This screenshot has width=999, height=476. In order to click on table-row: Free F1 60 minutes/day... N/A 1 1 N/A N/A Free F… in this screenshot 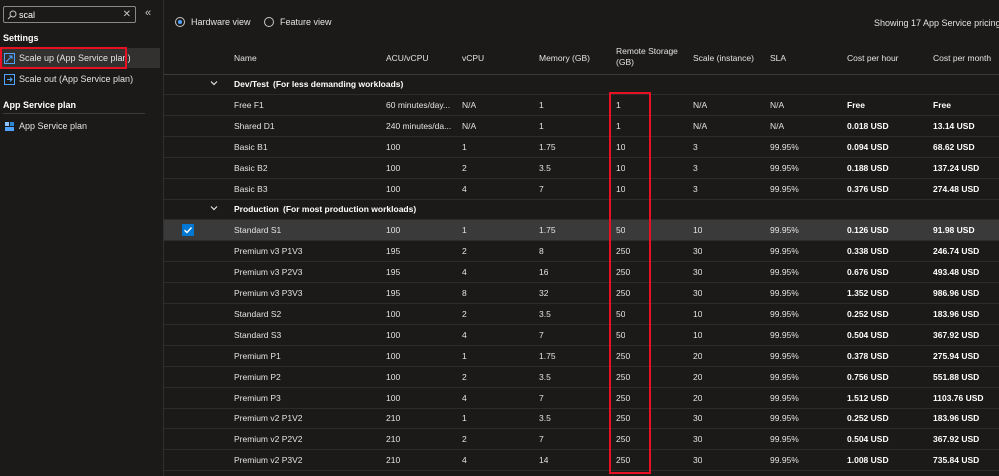, I will do `click(581, 105)`.